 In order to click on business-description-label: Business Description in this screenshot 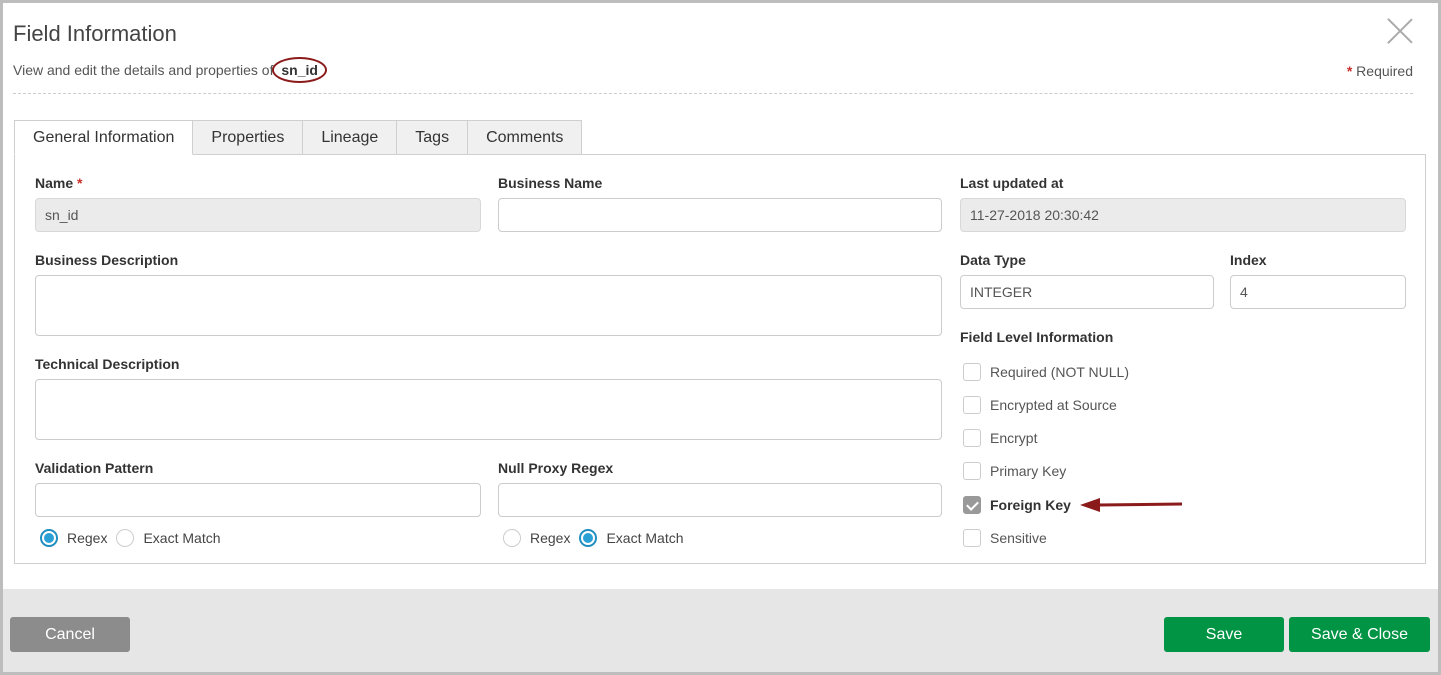, I will do `click(107, 260)`.